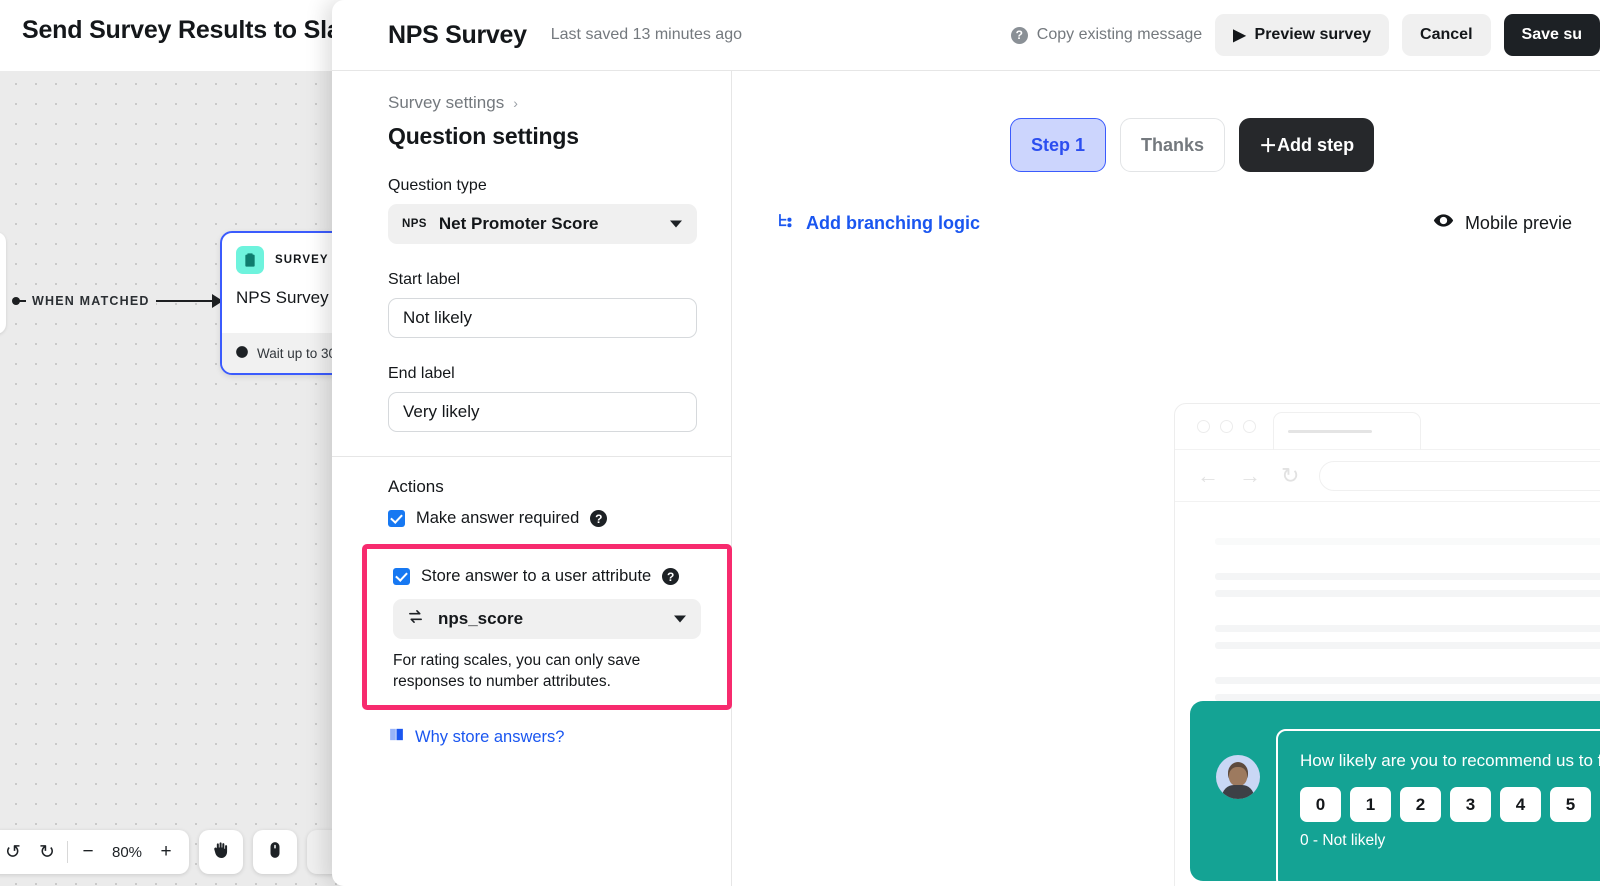  What do you see at coordinates (1238, 792) in the screenshot?
I see `avatar-body` at bounding box center [1238, 792].